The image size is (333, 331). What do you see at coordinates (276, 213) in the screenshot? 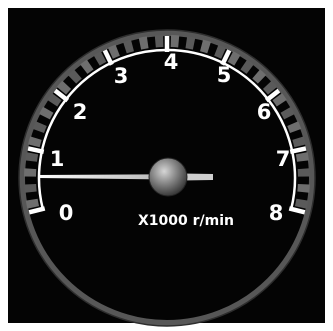
I see `scale-label-8: 8` at bounding box center [276, 213].